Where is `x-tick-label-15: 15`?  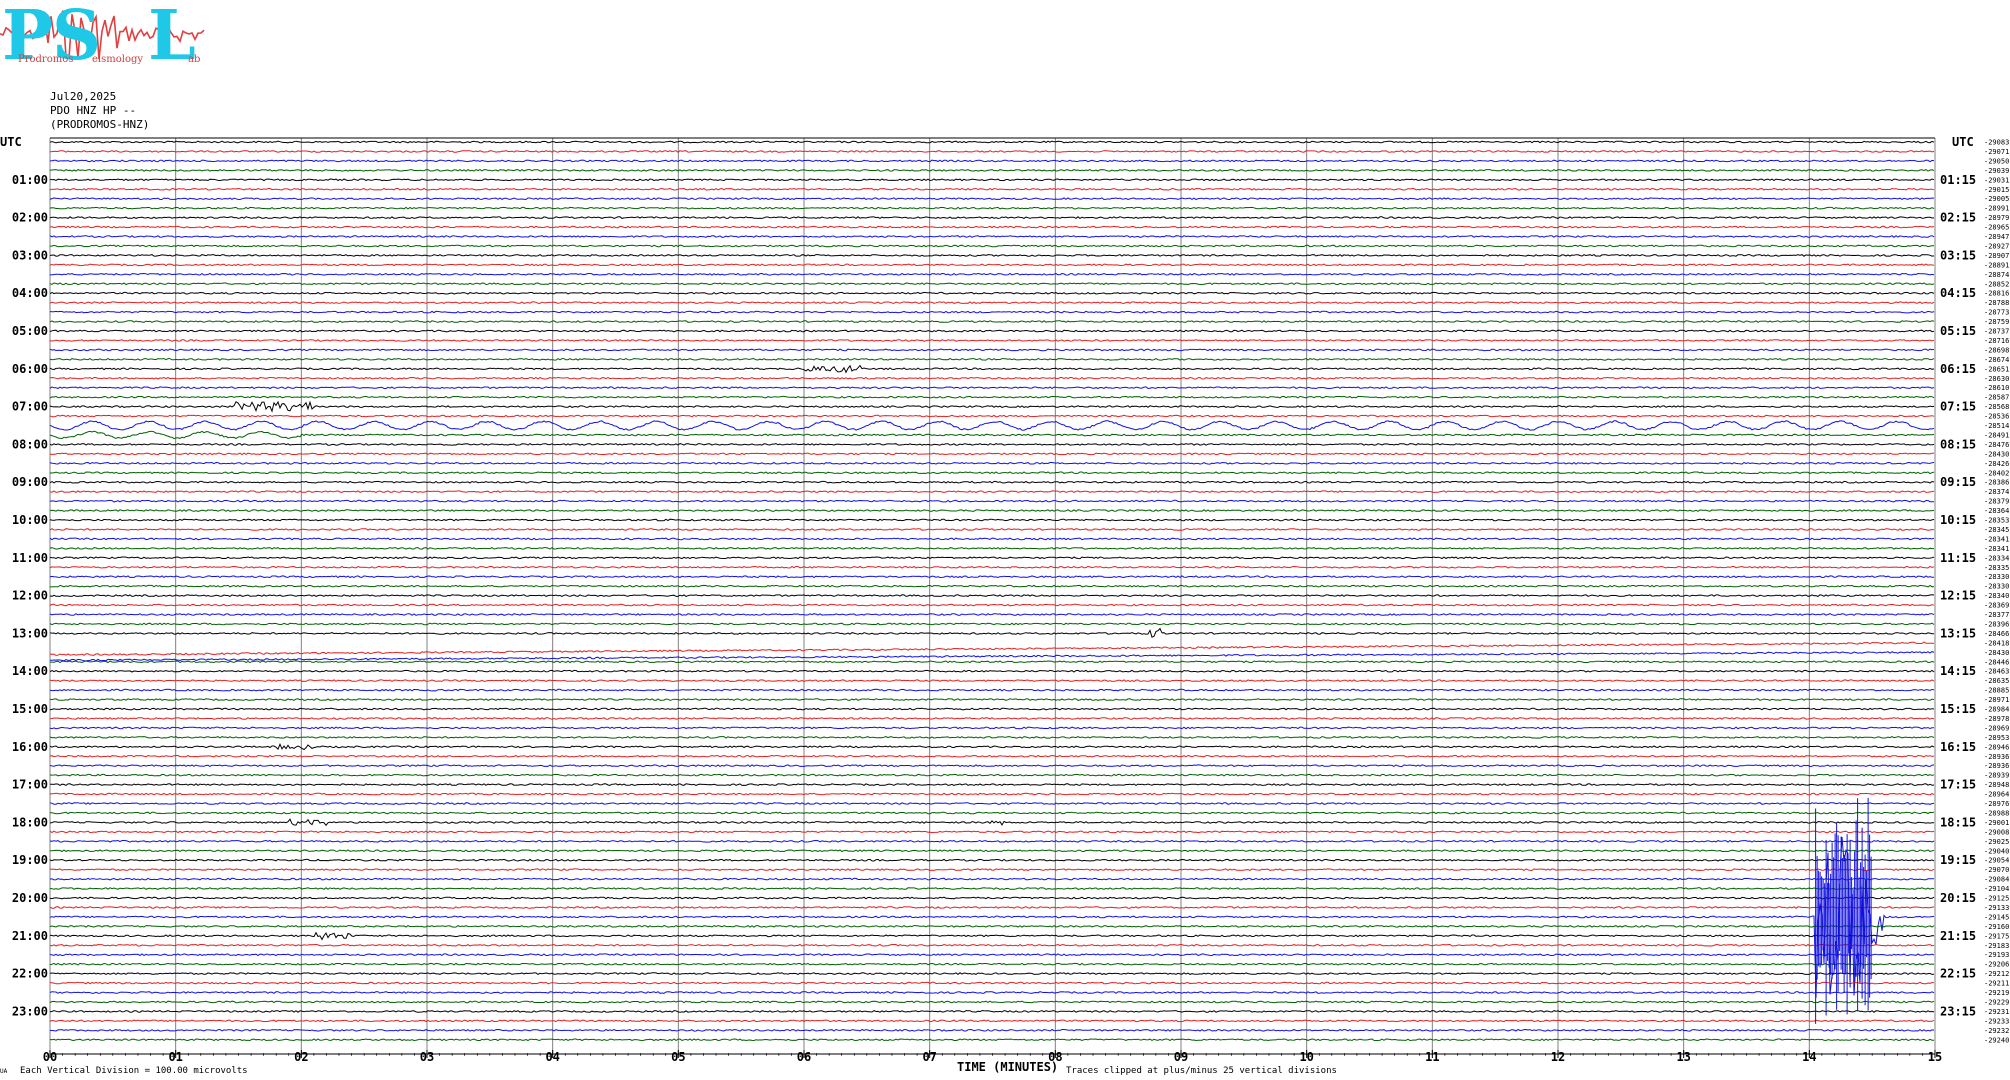 x-tick-label-15: 15 is located at coordinates (1935, 1057).